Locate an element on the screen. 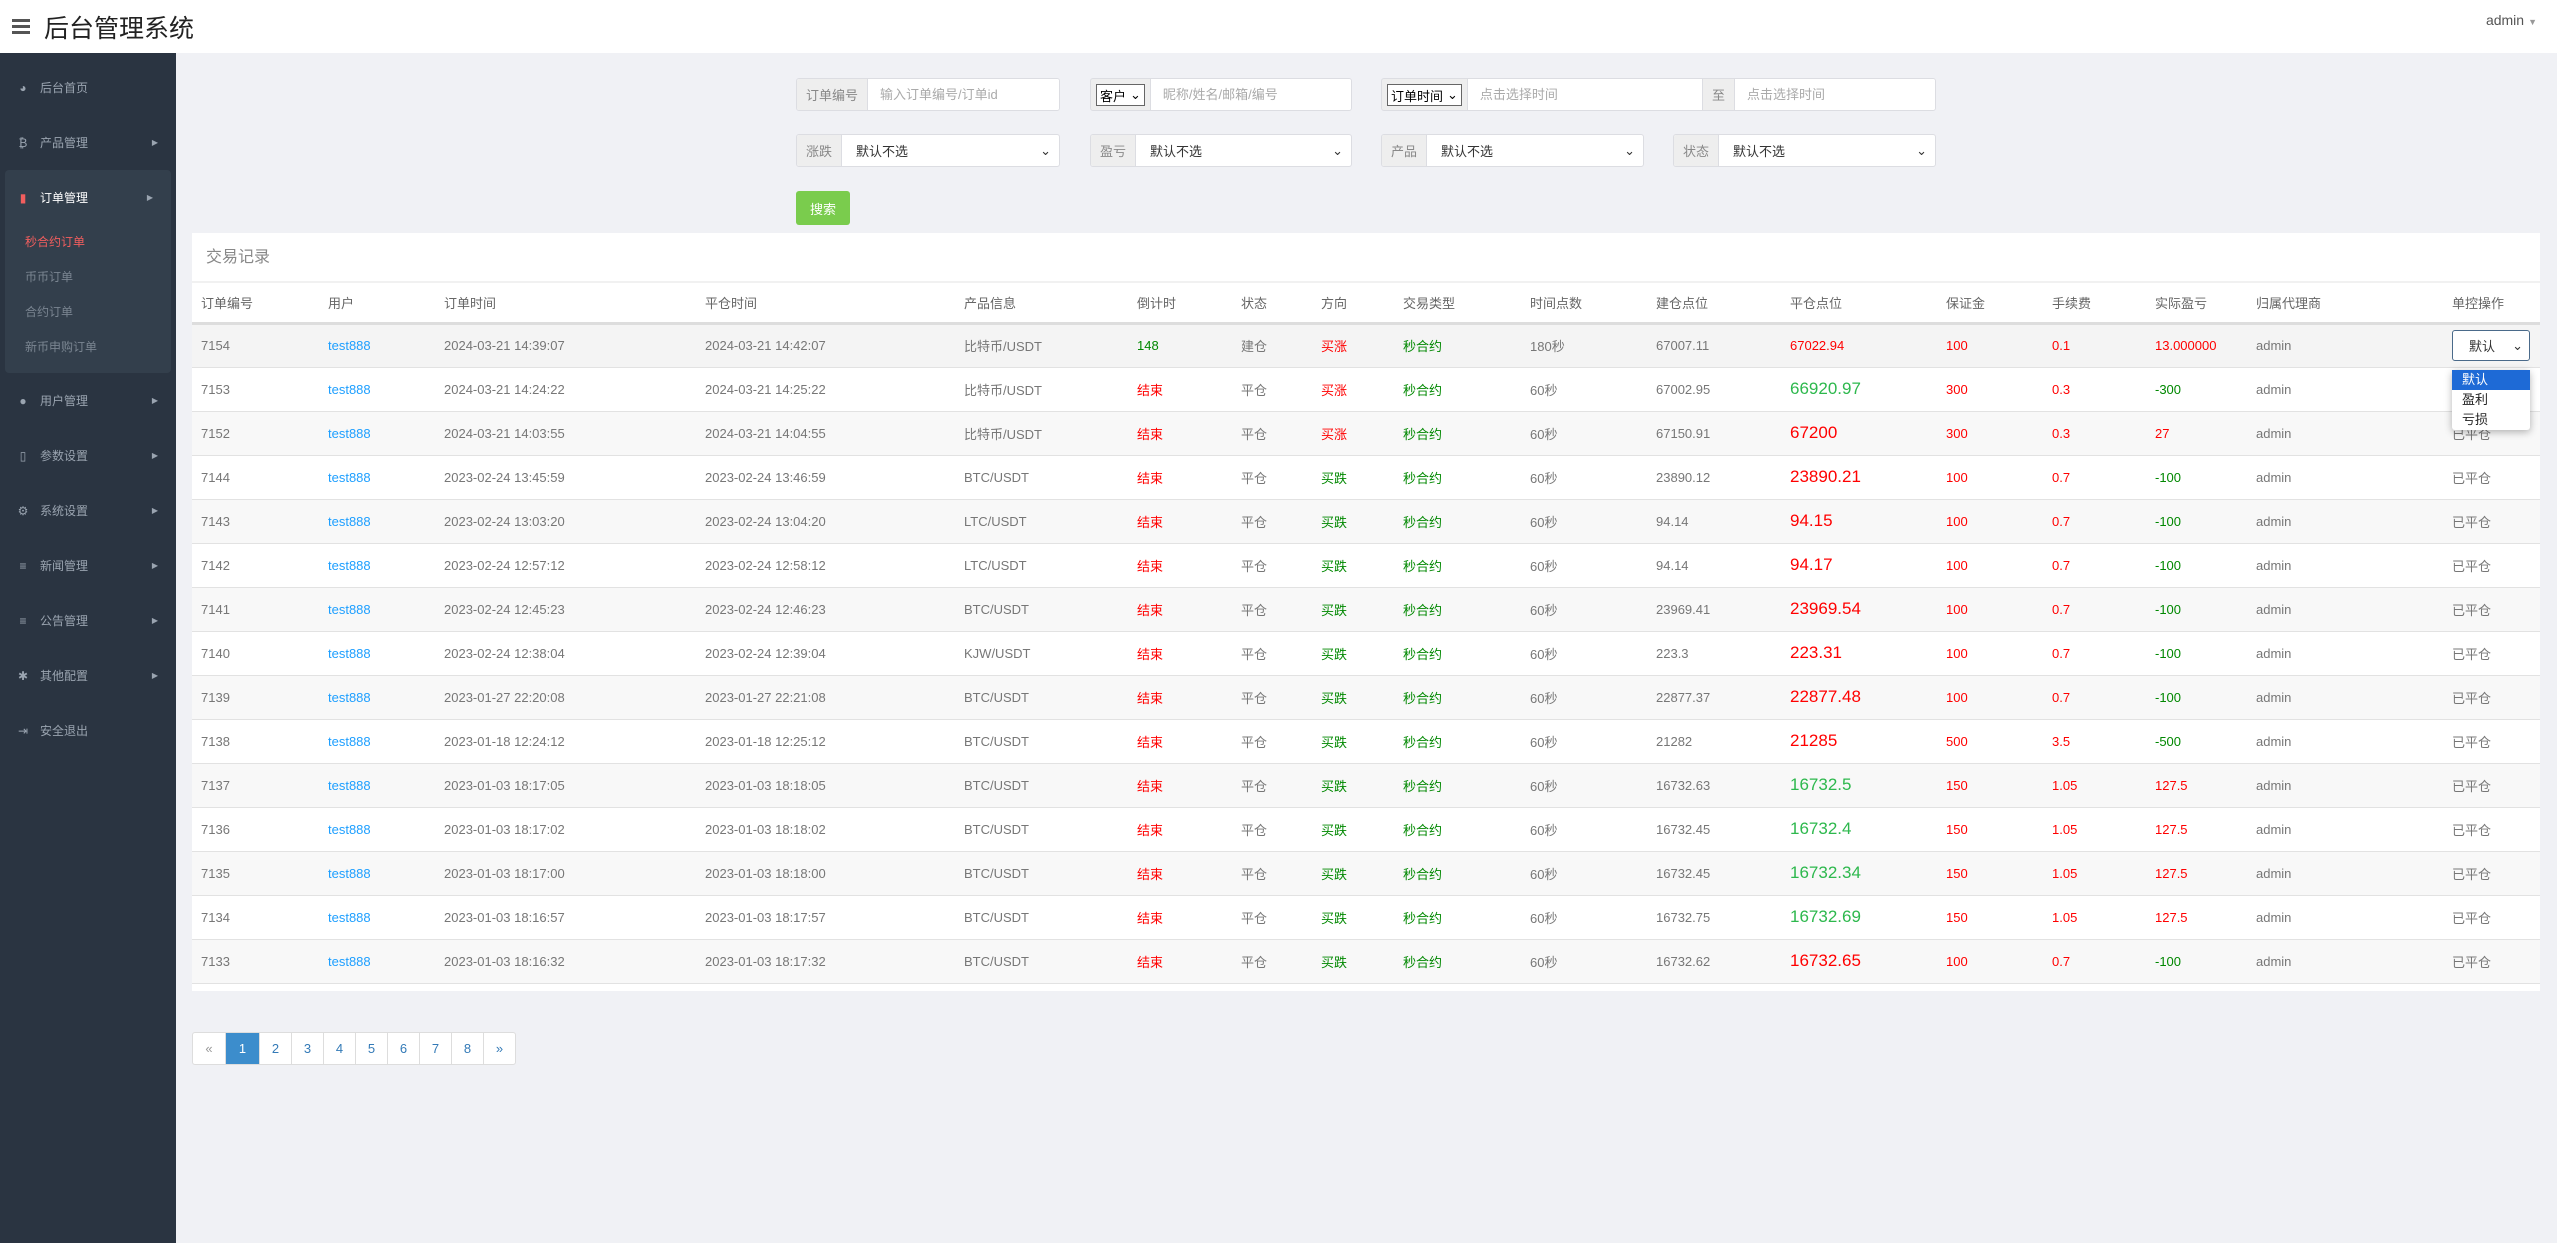  sidebar-item-6: ≡ 新闻管理 ▶ is located at coordinates (88, 565).